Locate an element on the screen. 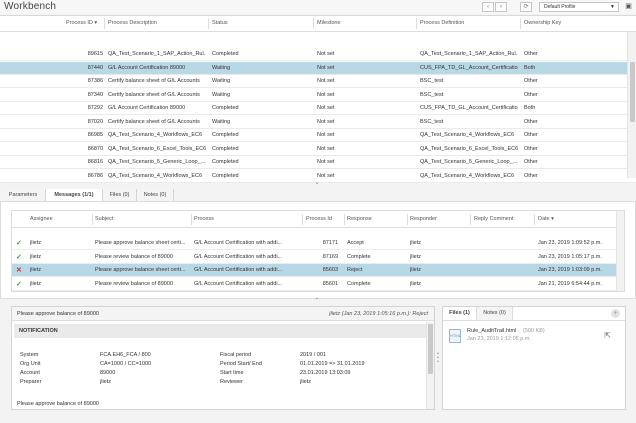 The height and width of the screenshot is (423, 636). refresh-button: ⟳ is located at coordinates (526, 7).